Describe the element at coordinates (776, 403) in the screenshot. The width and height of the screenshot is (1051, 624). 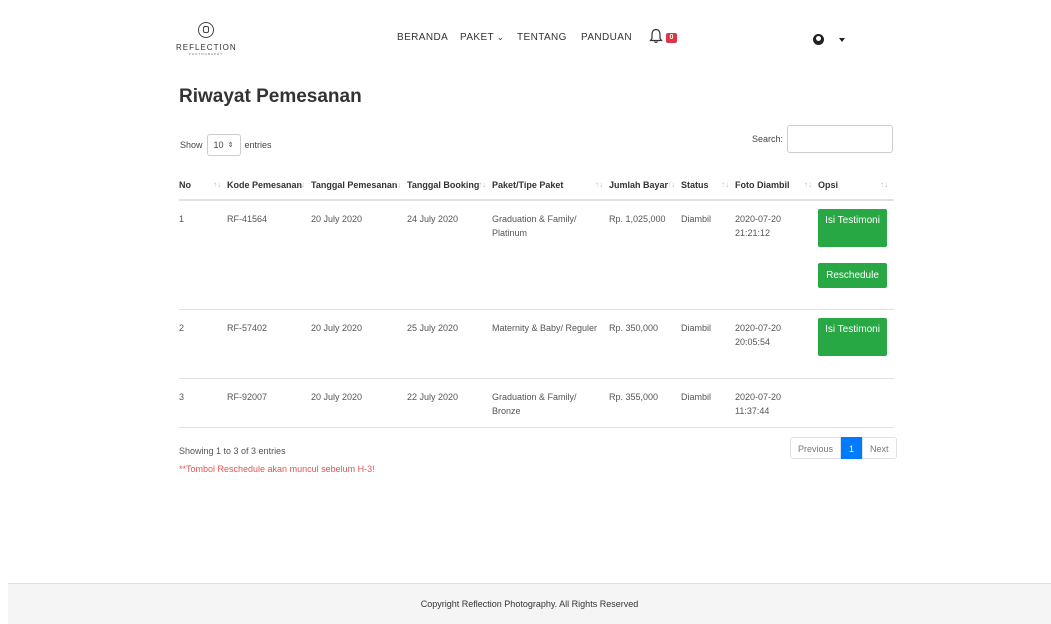
I see `cell-foto-diambil: 2020-07-20 11:37:44` at that location.